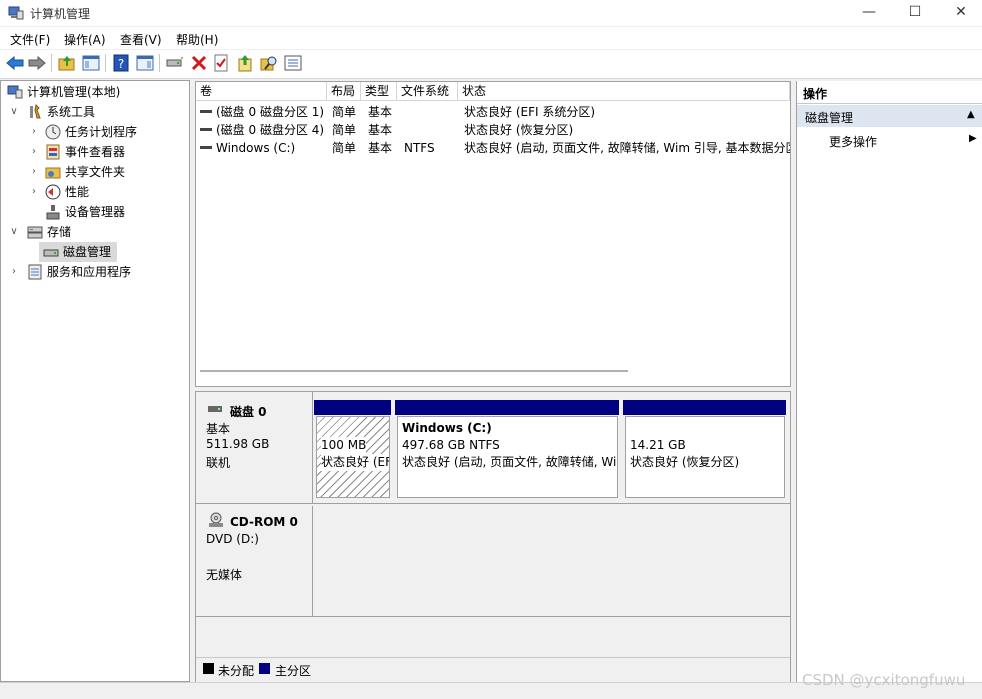 The image size is (982, 699). What do you see at coordinates (197, 39) in the screenshot?
I see `menu-help: 帮助(H)` at bounding box center [197, 39].